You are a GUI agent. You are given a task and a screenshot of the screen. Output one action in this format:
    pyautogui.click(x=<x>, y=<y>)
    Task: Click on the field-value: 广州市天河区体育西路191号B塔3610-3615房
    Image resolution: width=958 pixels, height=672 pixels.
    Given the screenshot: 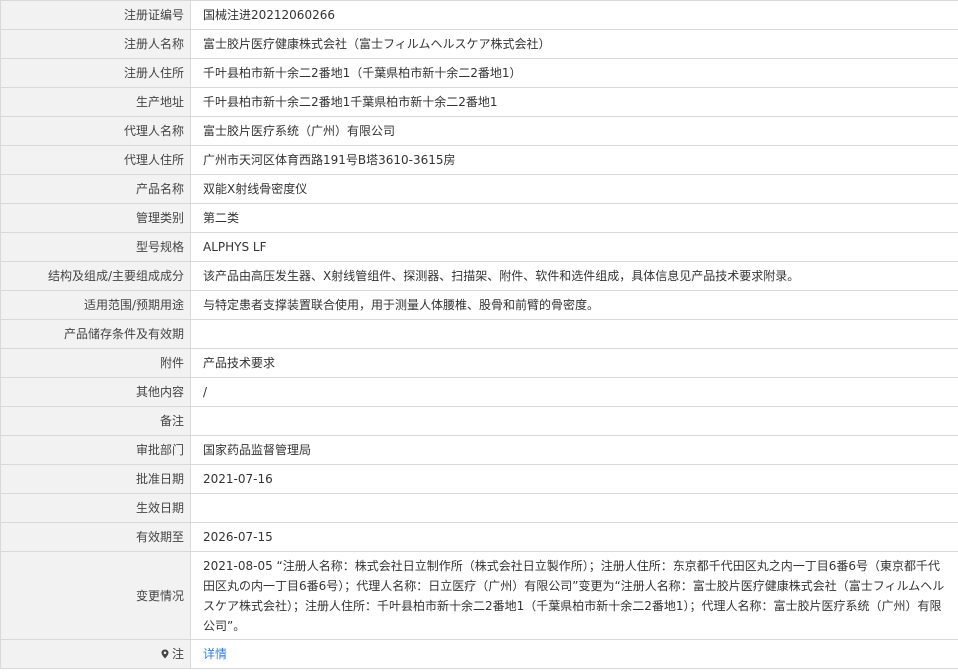 What is the action you would take?
    pyautogui.click(x=574, y=160)
    